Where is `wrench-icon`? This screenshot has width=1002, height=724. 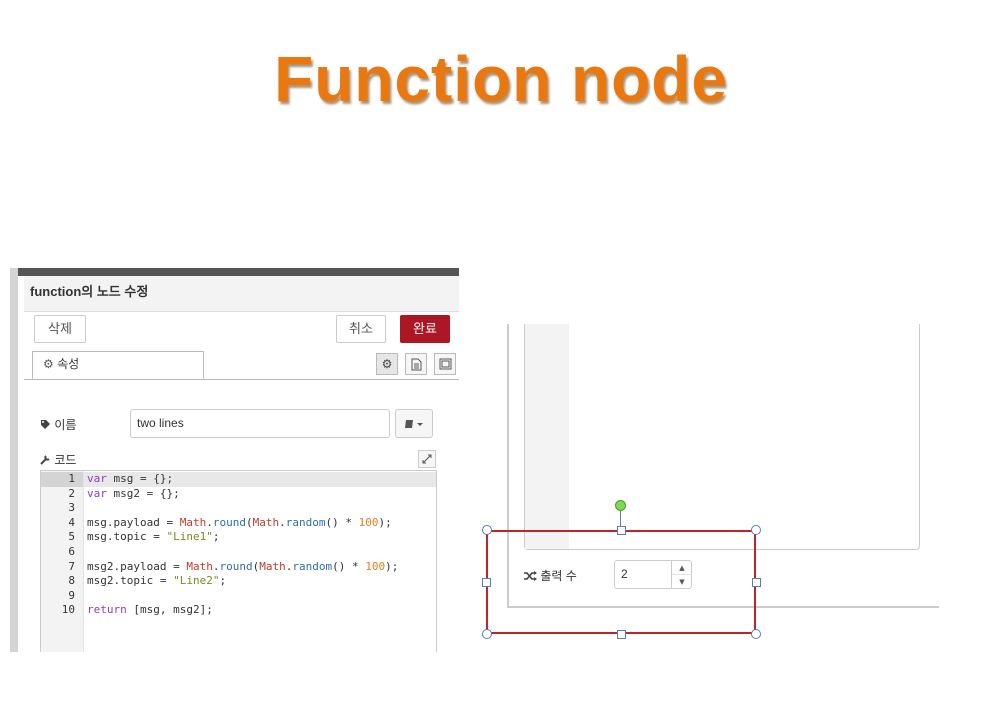 wrench-icon is located at coordinates (45, 460).